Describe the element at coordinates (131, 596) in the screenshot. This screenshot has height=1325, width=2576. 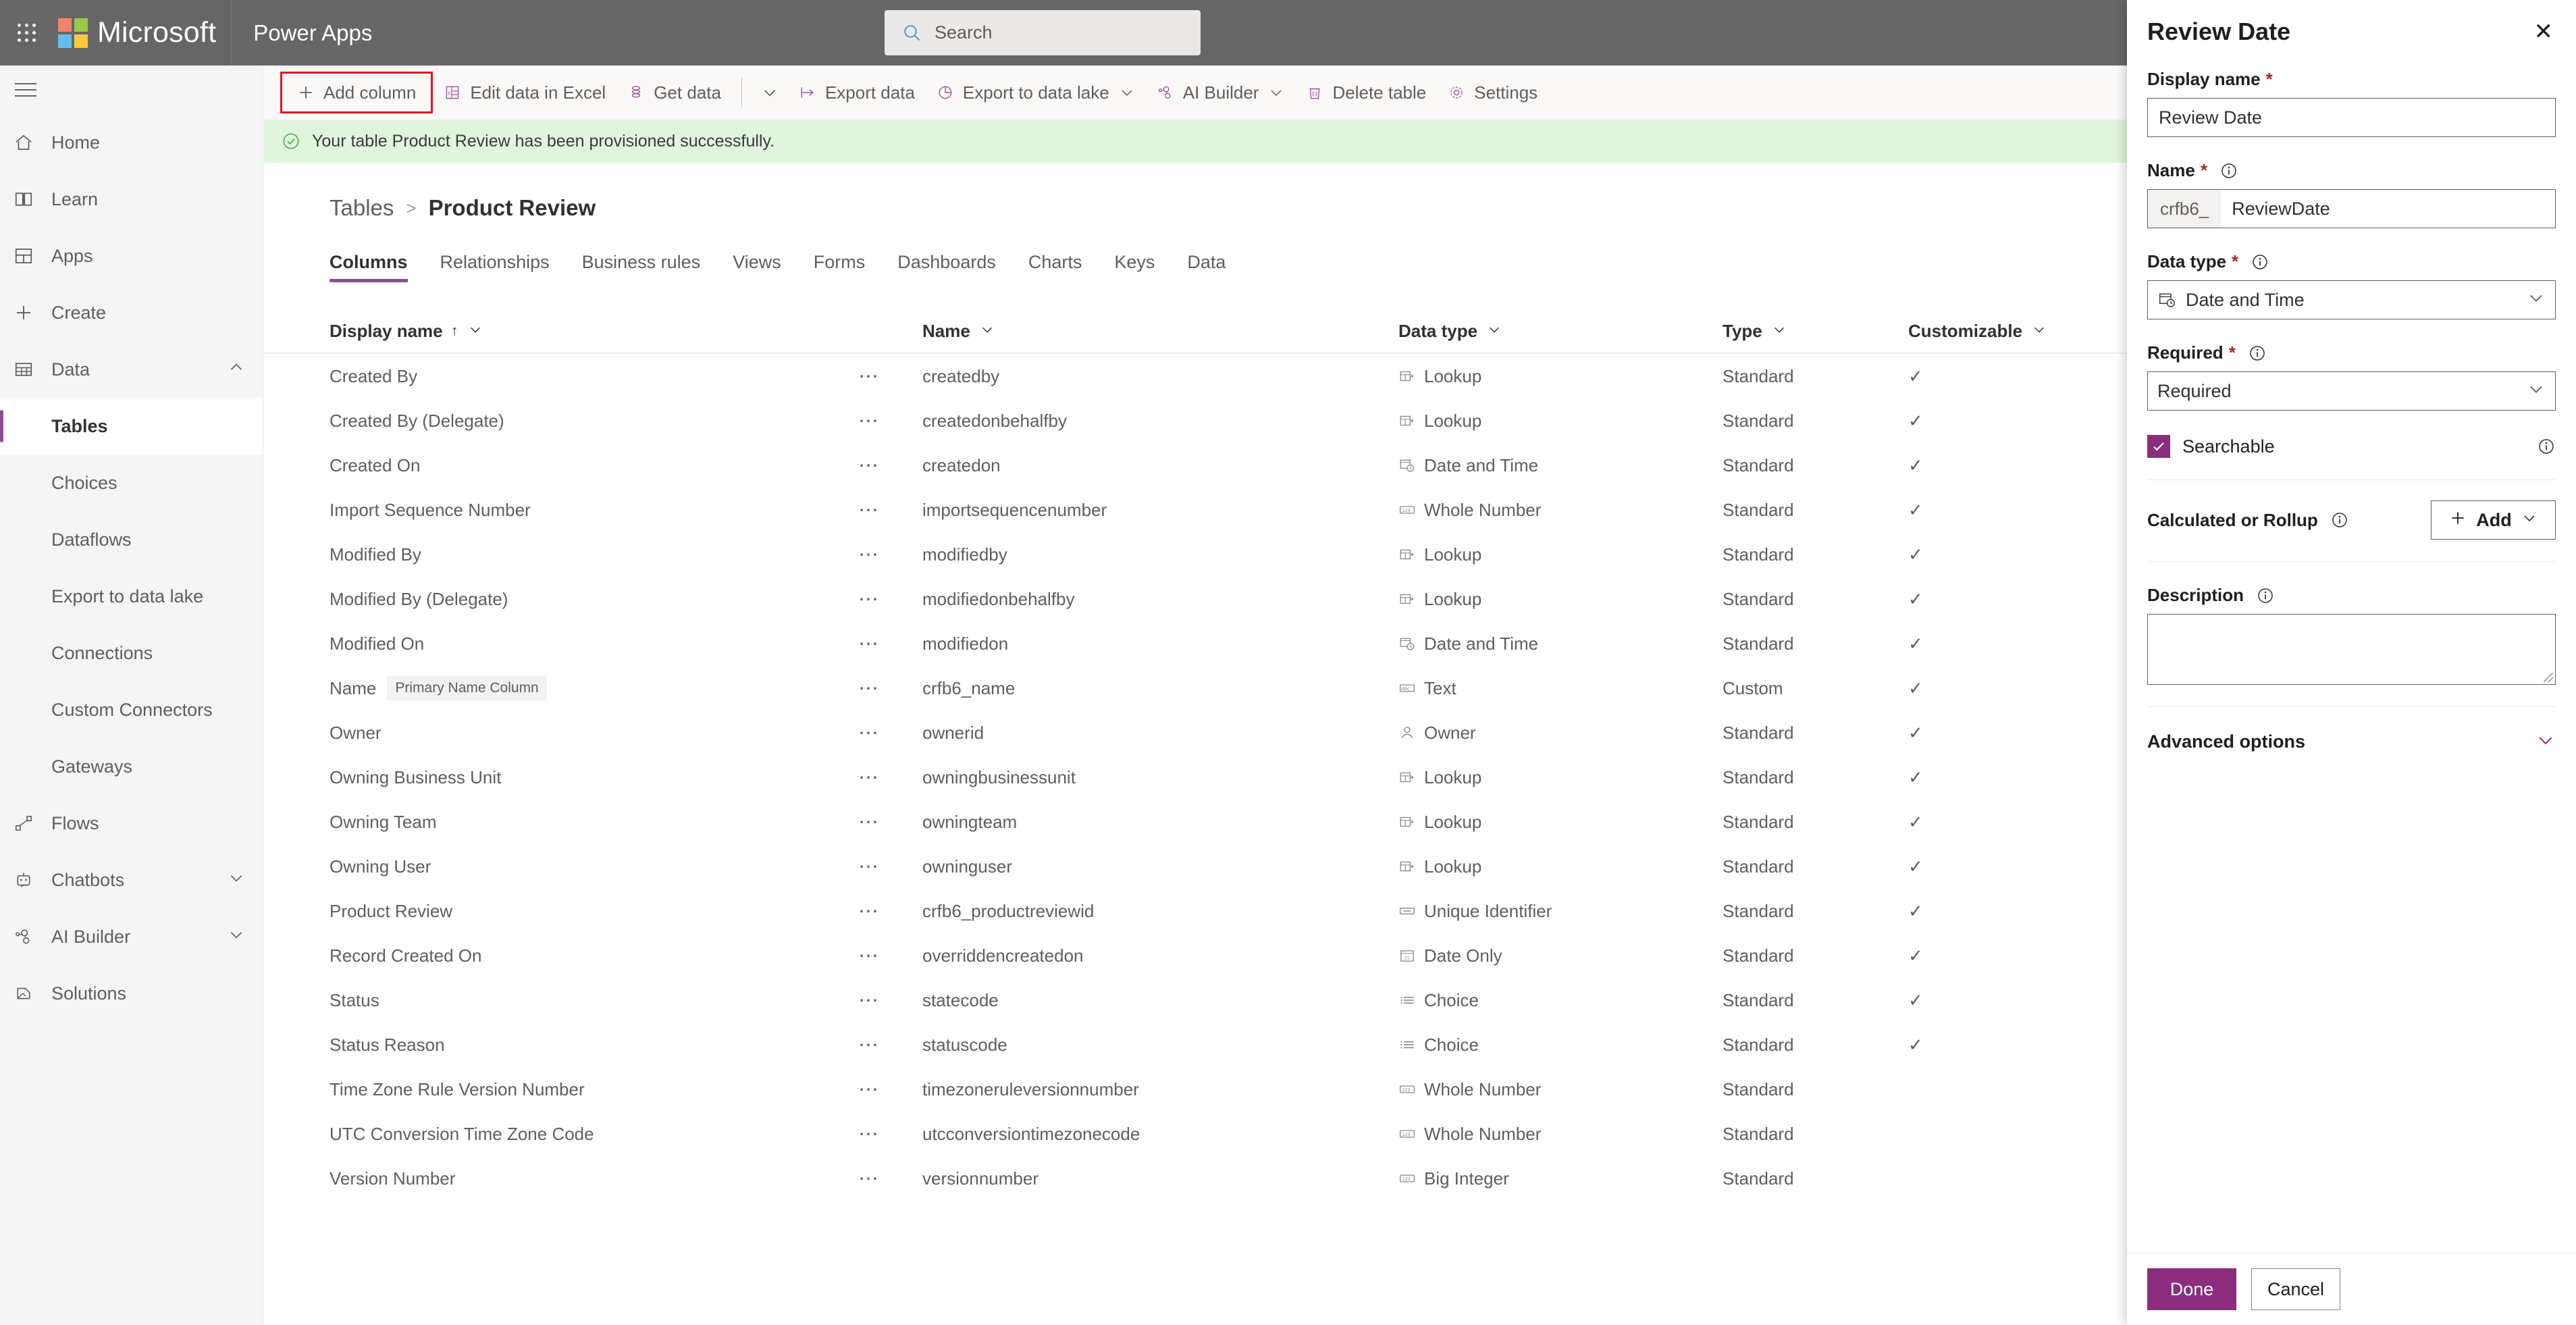
I see `sidebar-item-export-to-data-lake: Export to data lake` at that location.